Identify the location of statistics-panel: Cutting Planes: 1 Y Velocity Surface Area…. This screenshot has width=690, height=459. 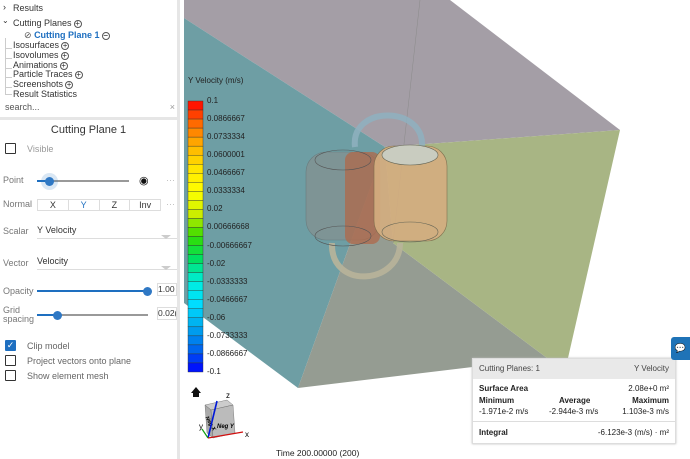
(574, 401).